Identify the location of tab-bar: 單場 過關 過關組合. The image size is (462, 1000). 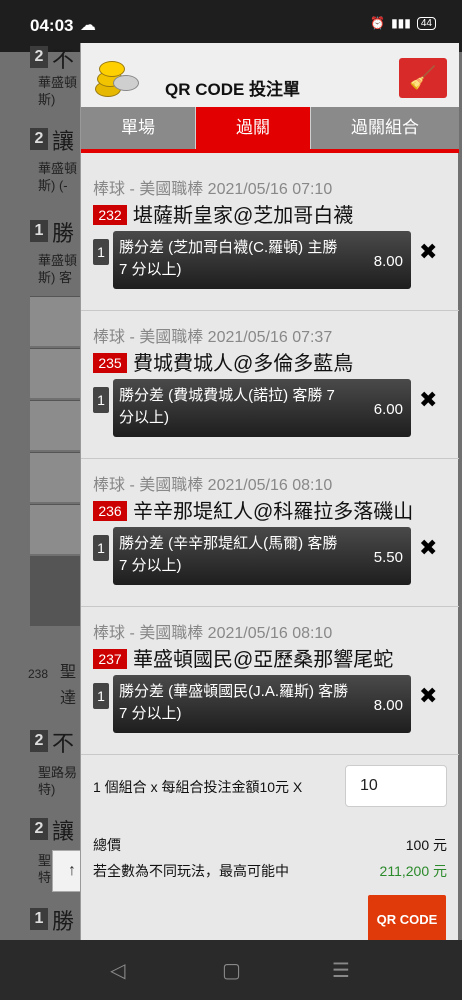
(270, 130).